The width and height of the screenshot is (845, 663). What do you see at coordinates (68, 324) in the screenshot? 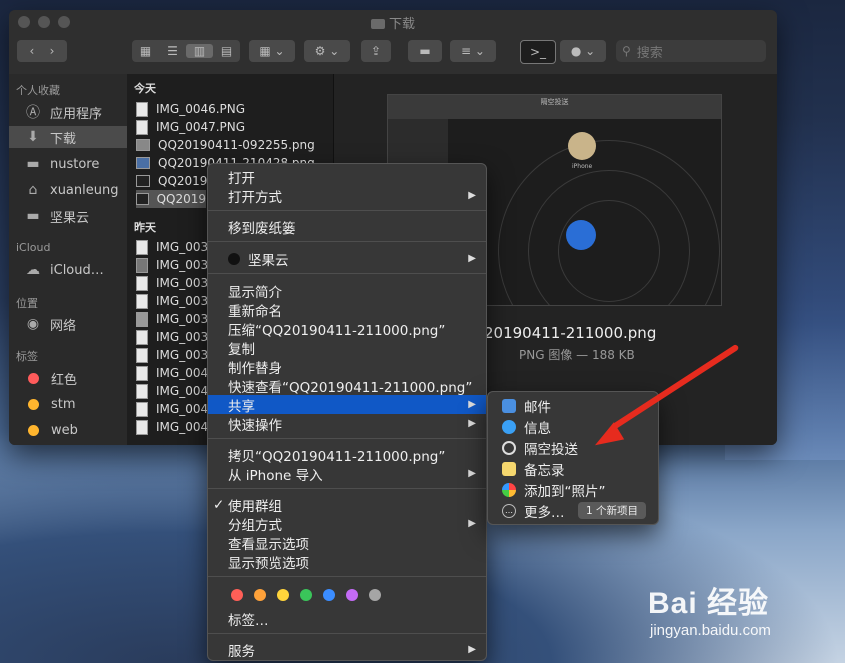
I see `sidebar-item-network: ◉ 网络` at bounding box center [68, 324].